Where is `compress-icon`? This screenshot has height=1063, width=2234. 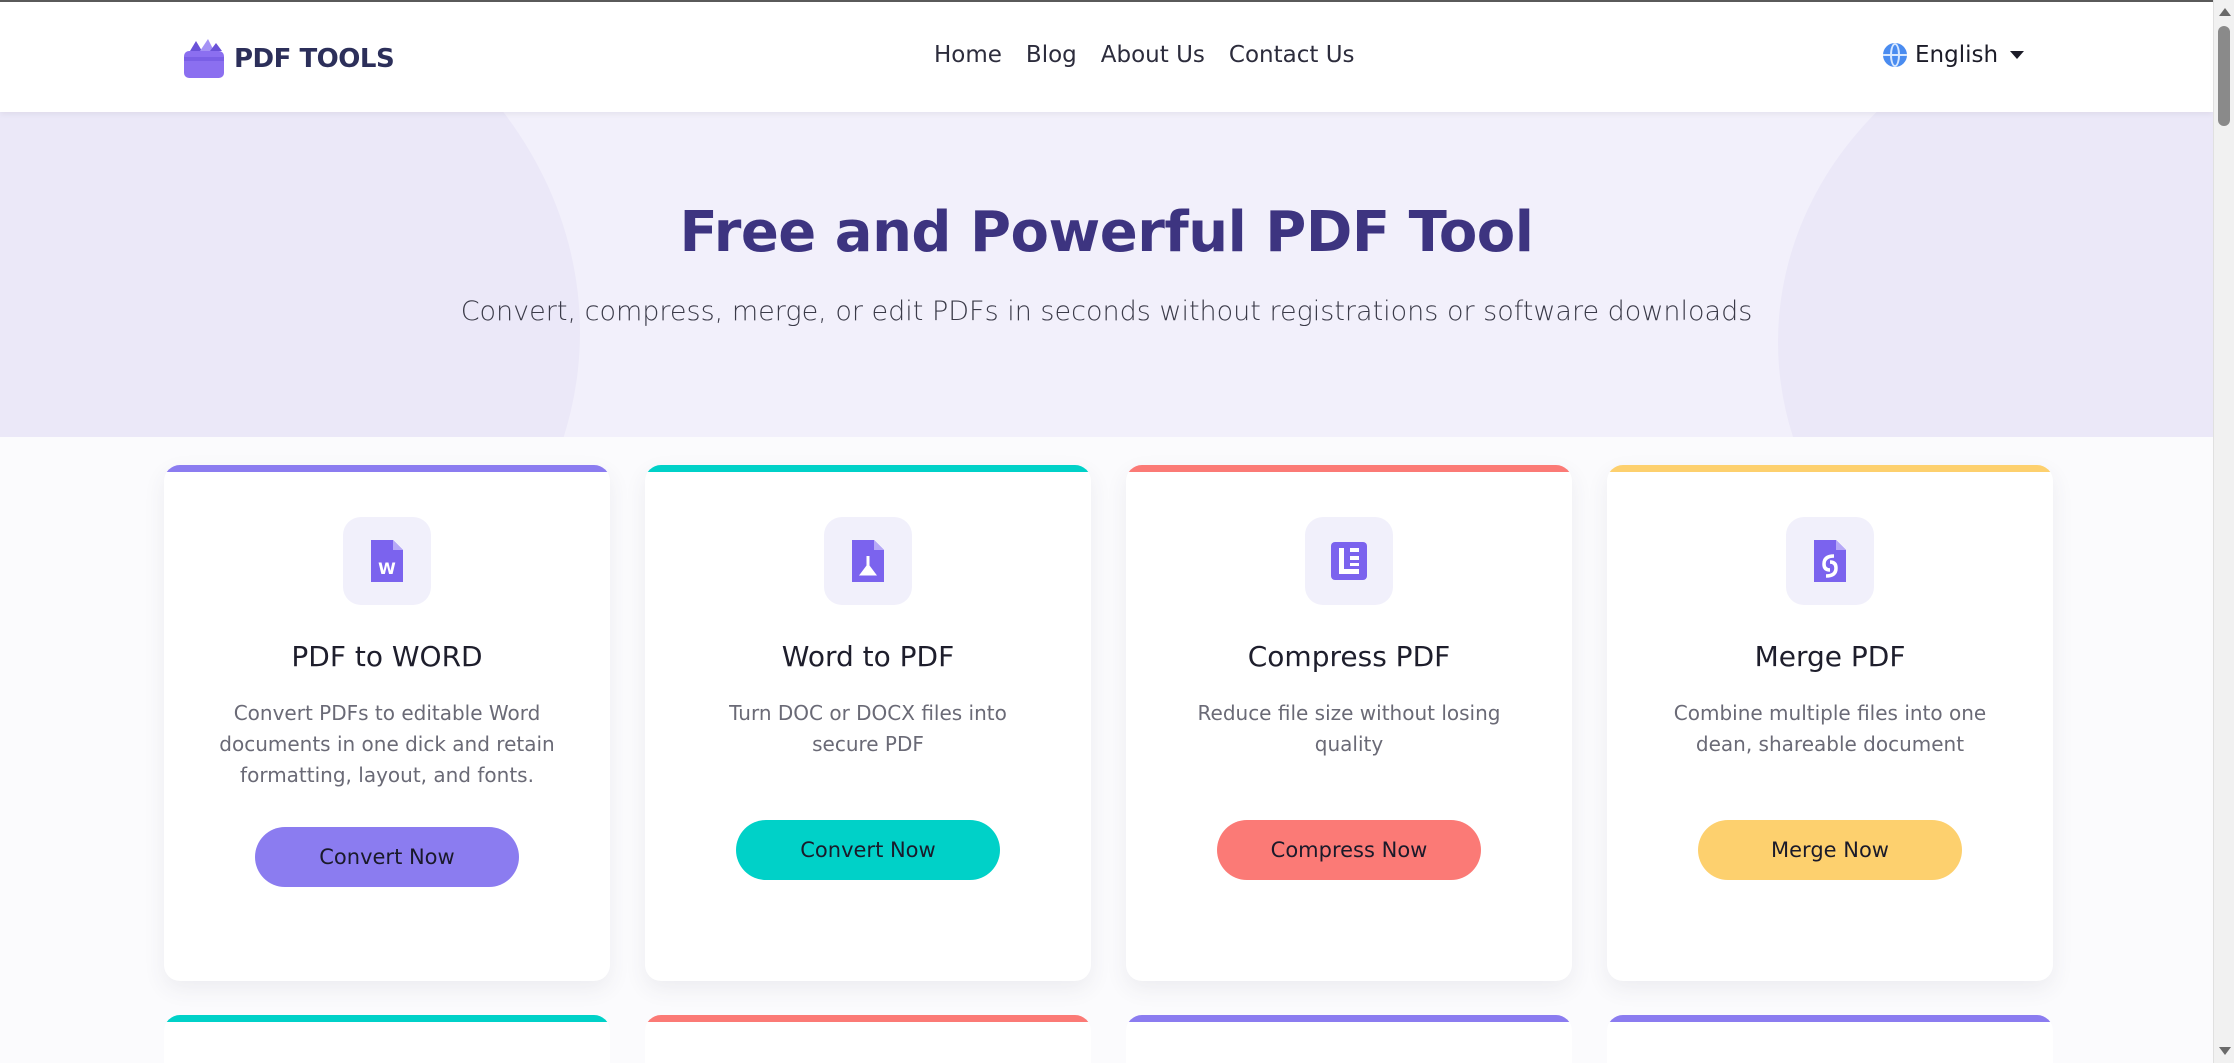
compress-icon is located at coordinates (1349, 561).